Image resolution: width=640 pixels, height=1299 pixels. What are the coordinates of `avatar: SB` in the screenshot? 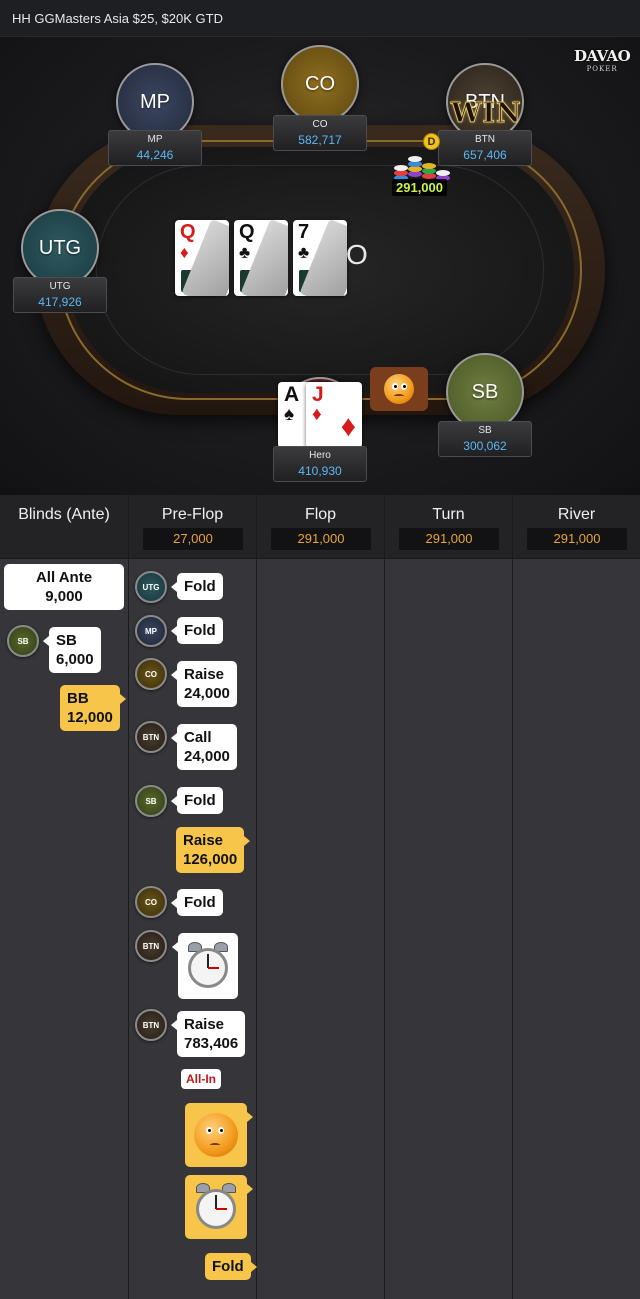 It's located at (485, 392).